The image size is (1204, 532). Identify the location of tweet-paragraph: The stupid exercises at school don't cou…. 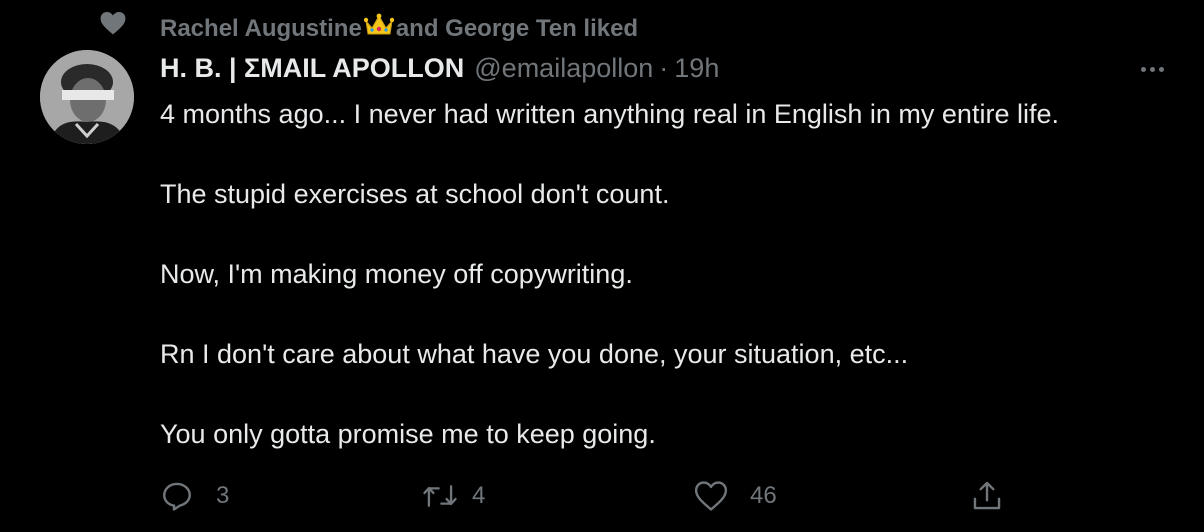
(415, 194).